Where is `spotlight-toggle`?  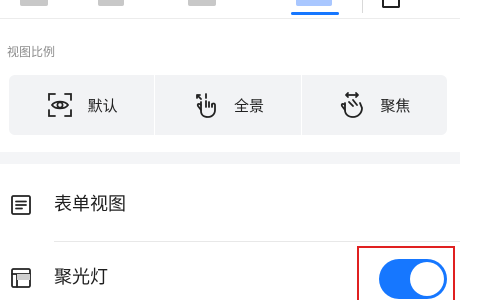
spotlight-toggle is located at coordinates (413, 279).